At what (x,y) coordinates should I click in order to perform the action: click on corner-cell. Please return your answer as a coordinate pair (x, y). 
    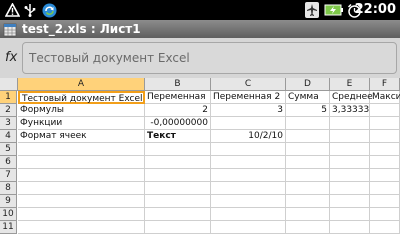
    Looking at the image, I should click on (9, 84).